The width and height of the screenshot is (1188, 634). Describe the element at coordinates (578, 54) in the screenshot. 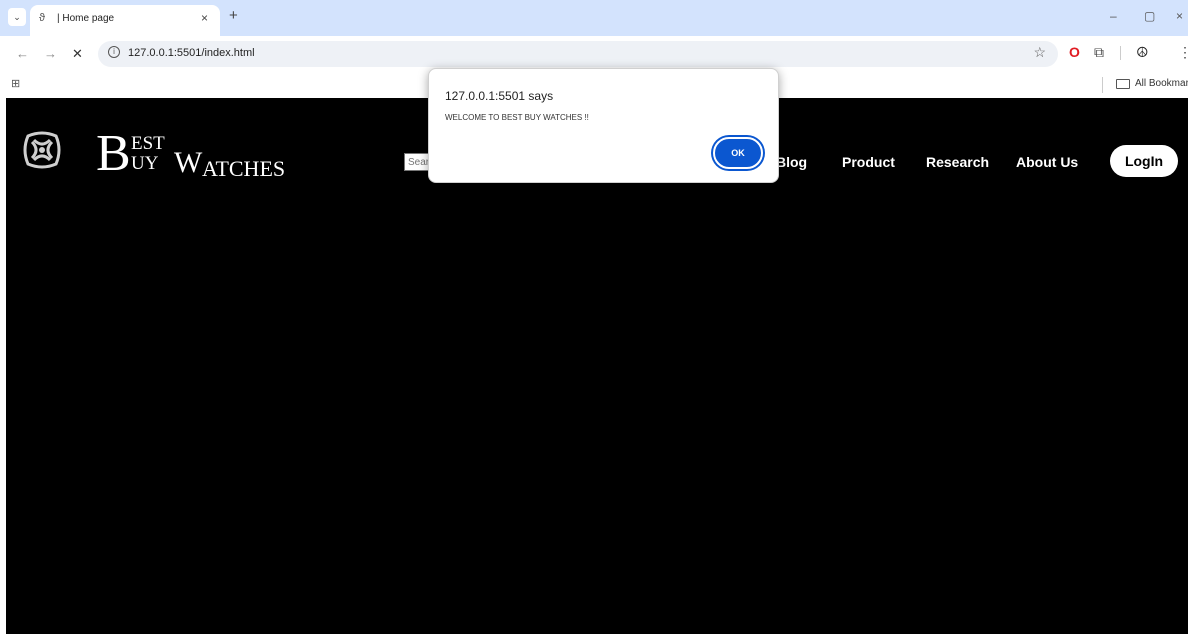

I see `address-bar: i 127.0.0.1:5501/index.html ☆` at that location.